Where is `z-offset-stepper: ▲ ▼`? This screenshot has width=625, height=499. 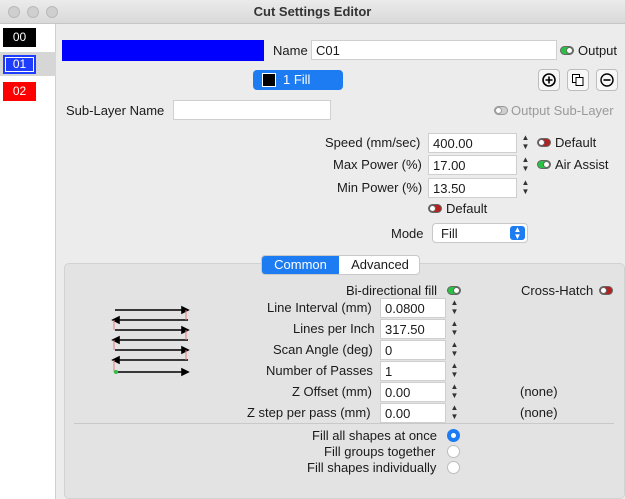 z-offset-stepper: ▲ ▼ is located at coordinates (454, 392).